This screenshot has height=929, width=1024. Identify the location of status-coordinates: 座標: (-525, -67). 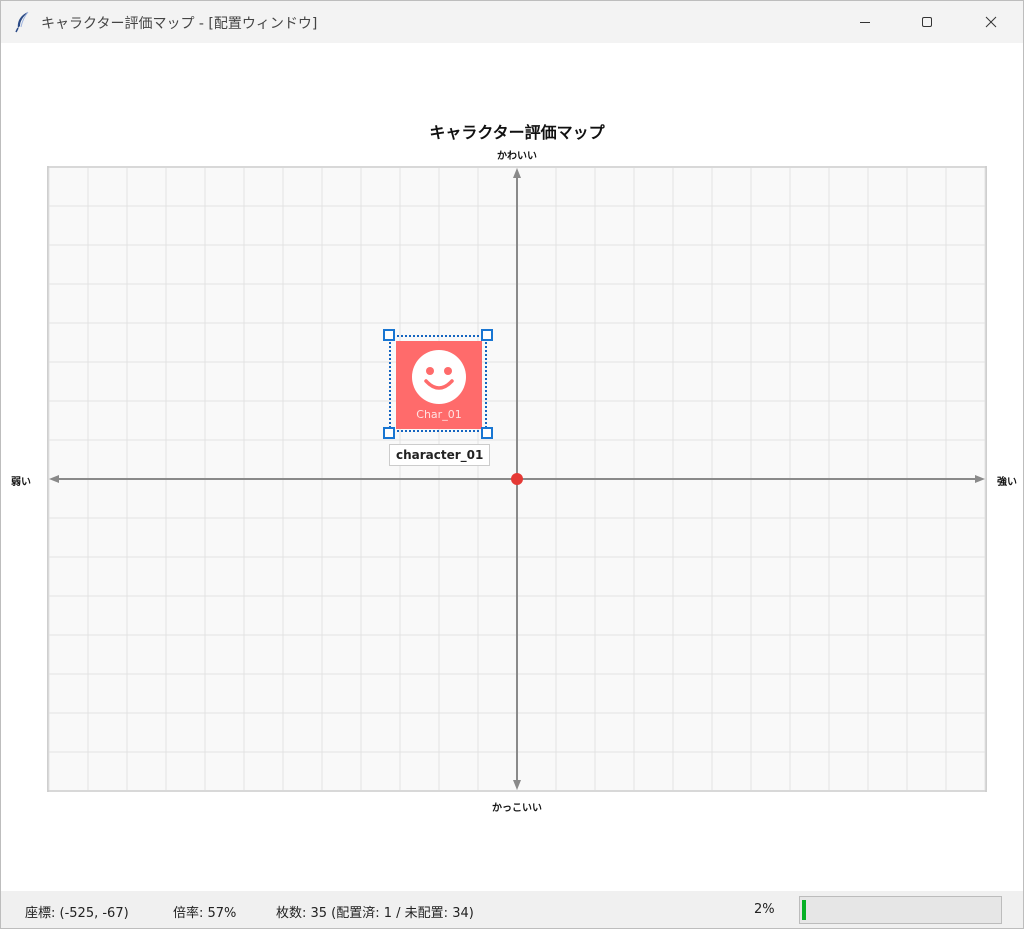
(77, 913).